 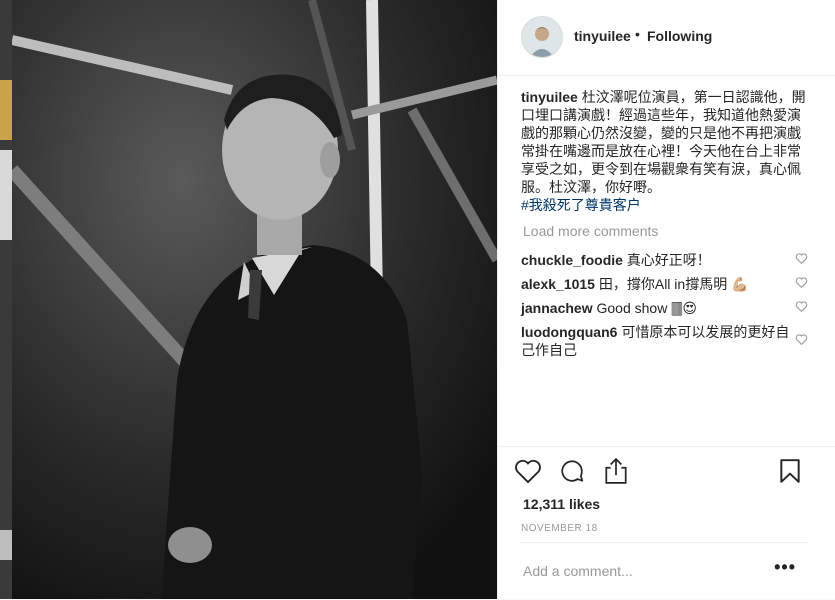 I want to click on comment-username-link: chuckle_foodie, so click(x=572, y=260).